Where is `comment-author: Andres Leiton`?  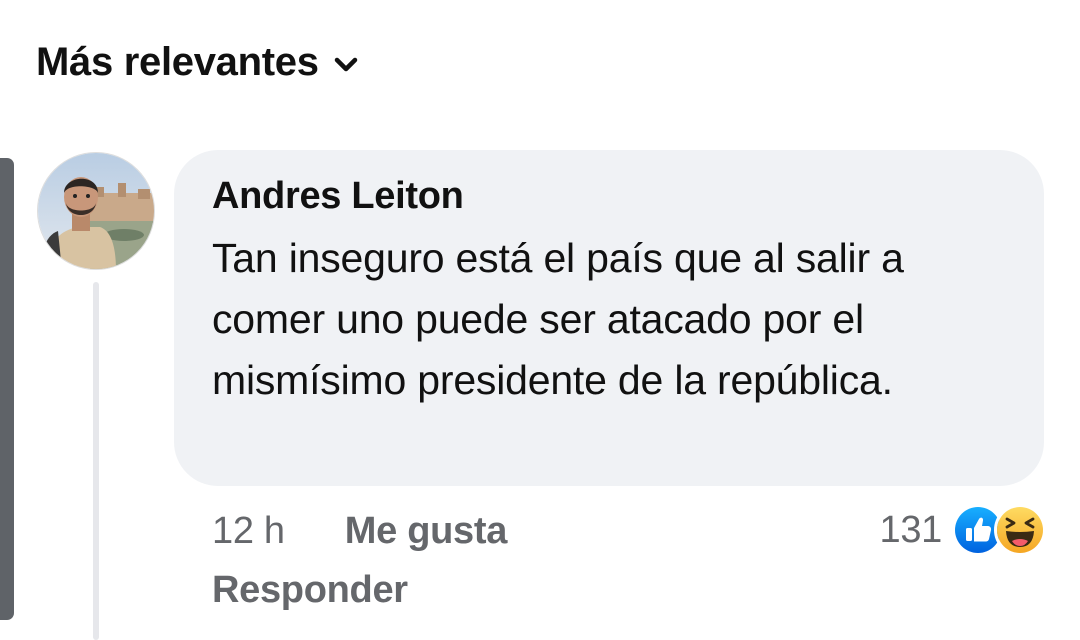 comment-author: Andres Leiton is located at coordinates (610, 196).